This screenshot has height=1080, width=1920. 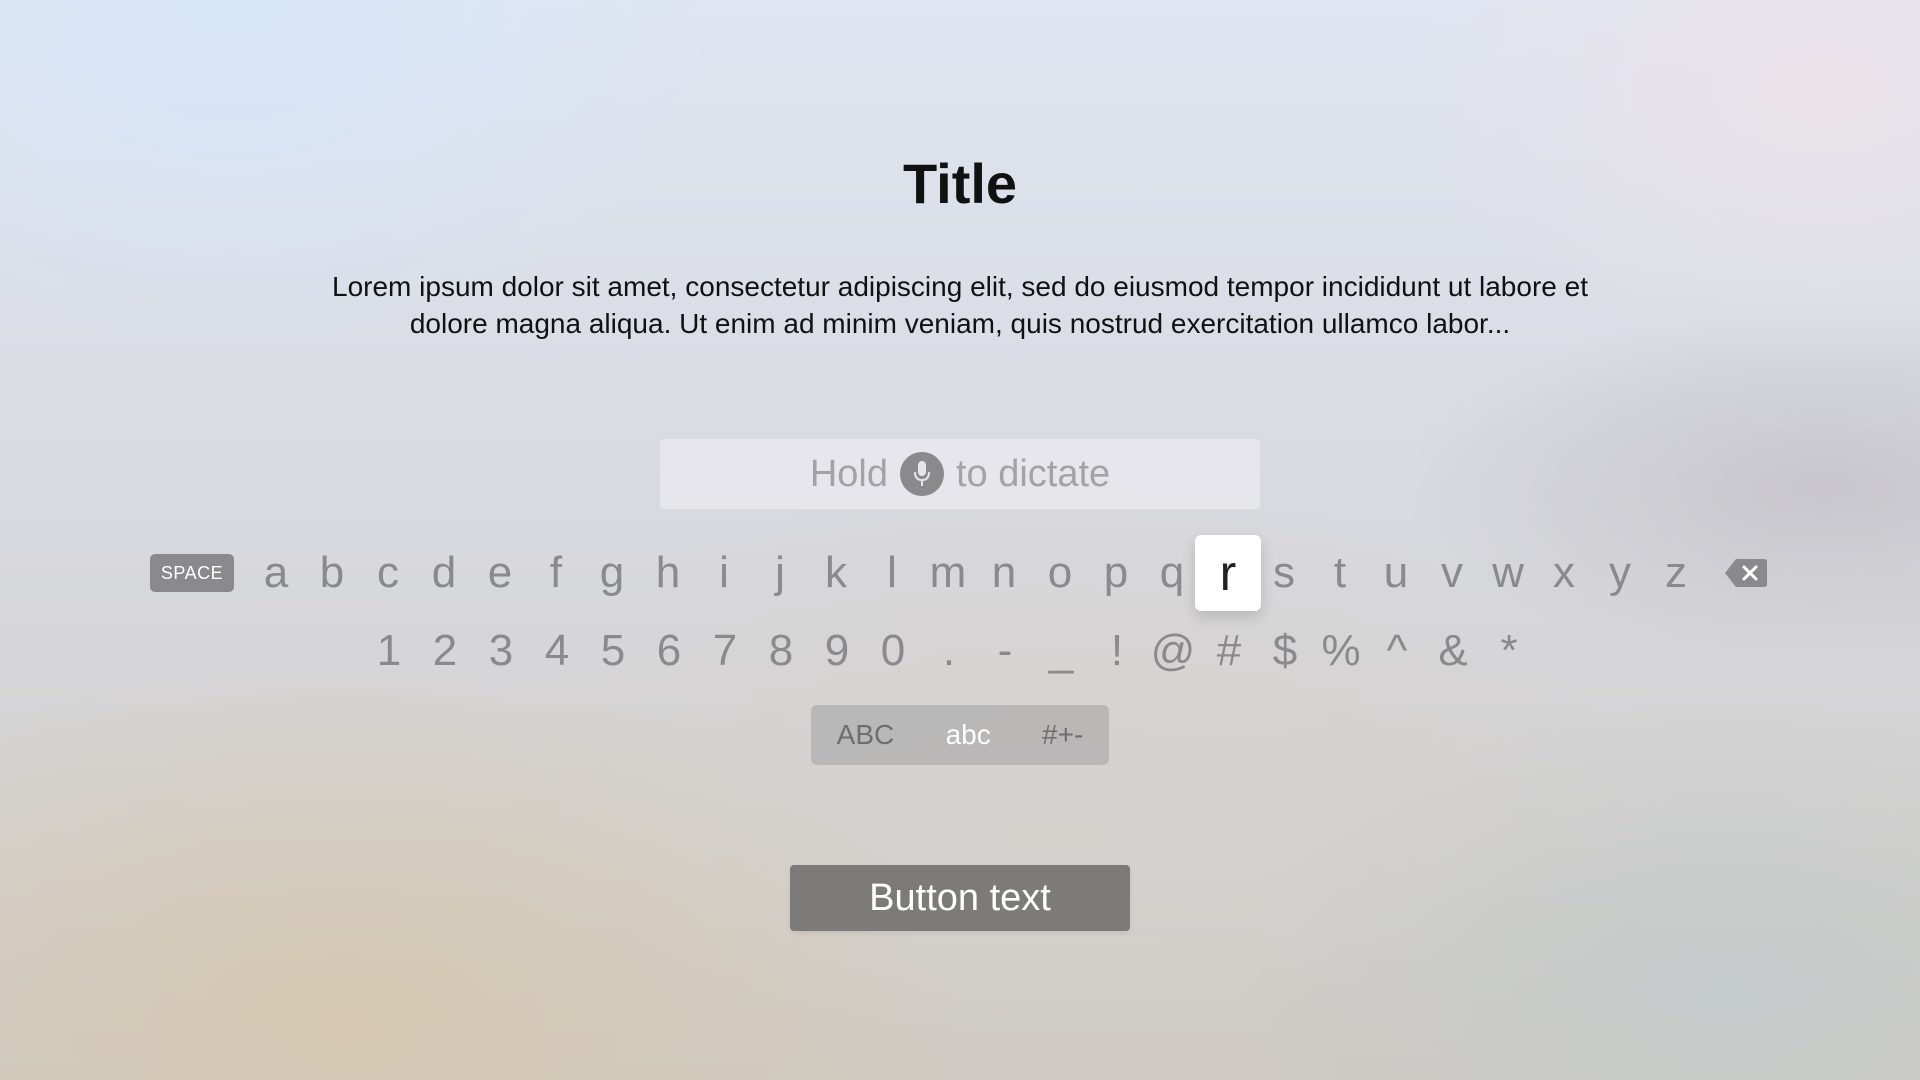 What do you see at coordinates (780, 573) in the screenshot?
I see `key-j: j` at bounding box center [780, 573].